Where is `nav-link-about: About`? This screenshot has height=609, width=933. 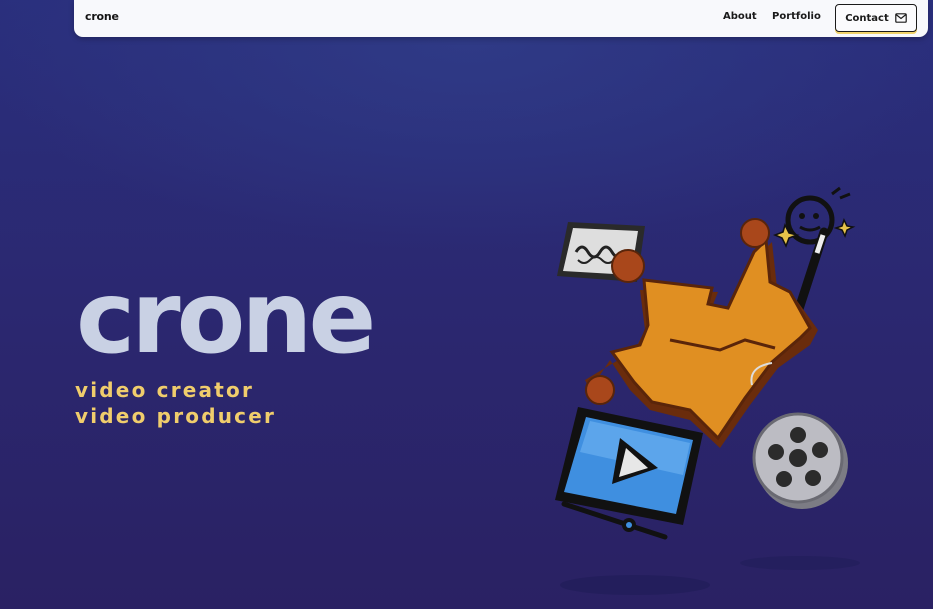 nav-link-about: About is located at coordinates (740, 16).